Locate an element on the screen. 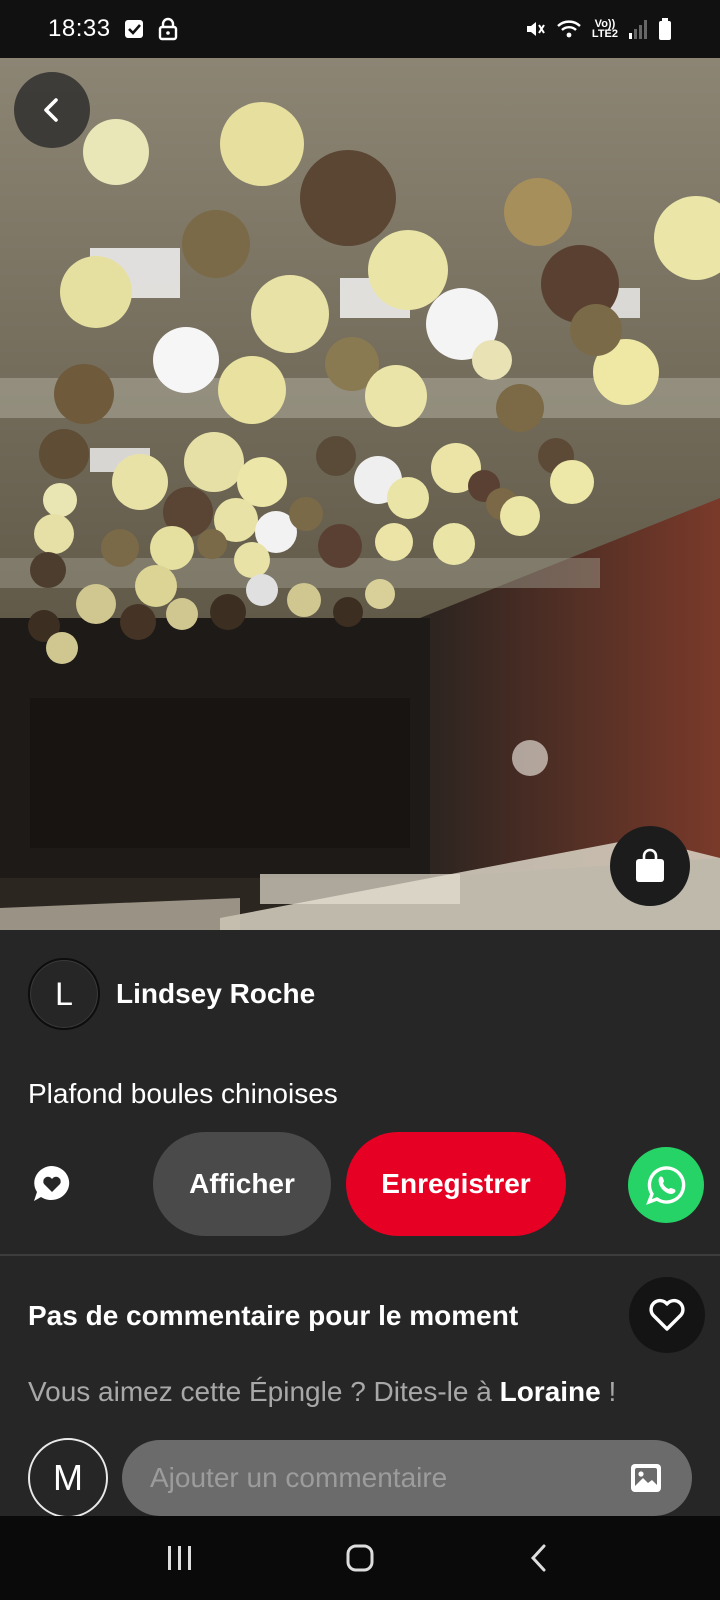 The width and height of the screenshot is (720, 1600). shopping-bag-icon is located at coordinates (650, 865).